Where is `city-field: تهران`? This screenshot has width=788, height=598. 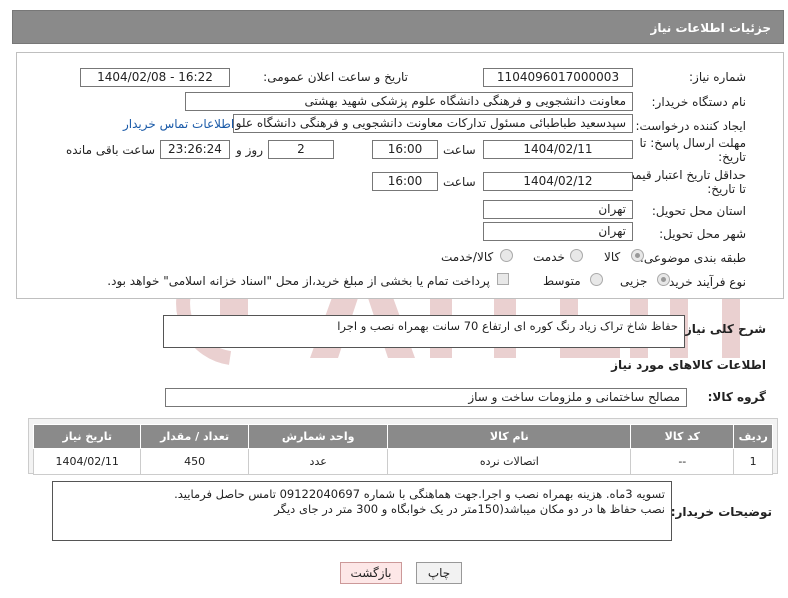 city-field: تهران is located at coordinates (558, 231).